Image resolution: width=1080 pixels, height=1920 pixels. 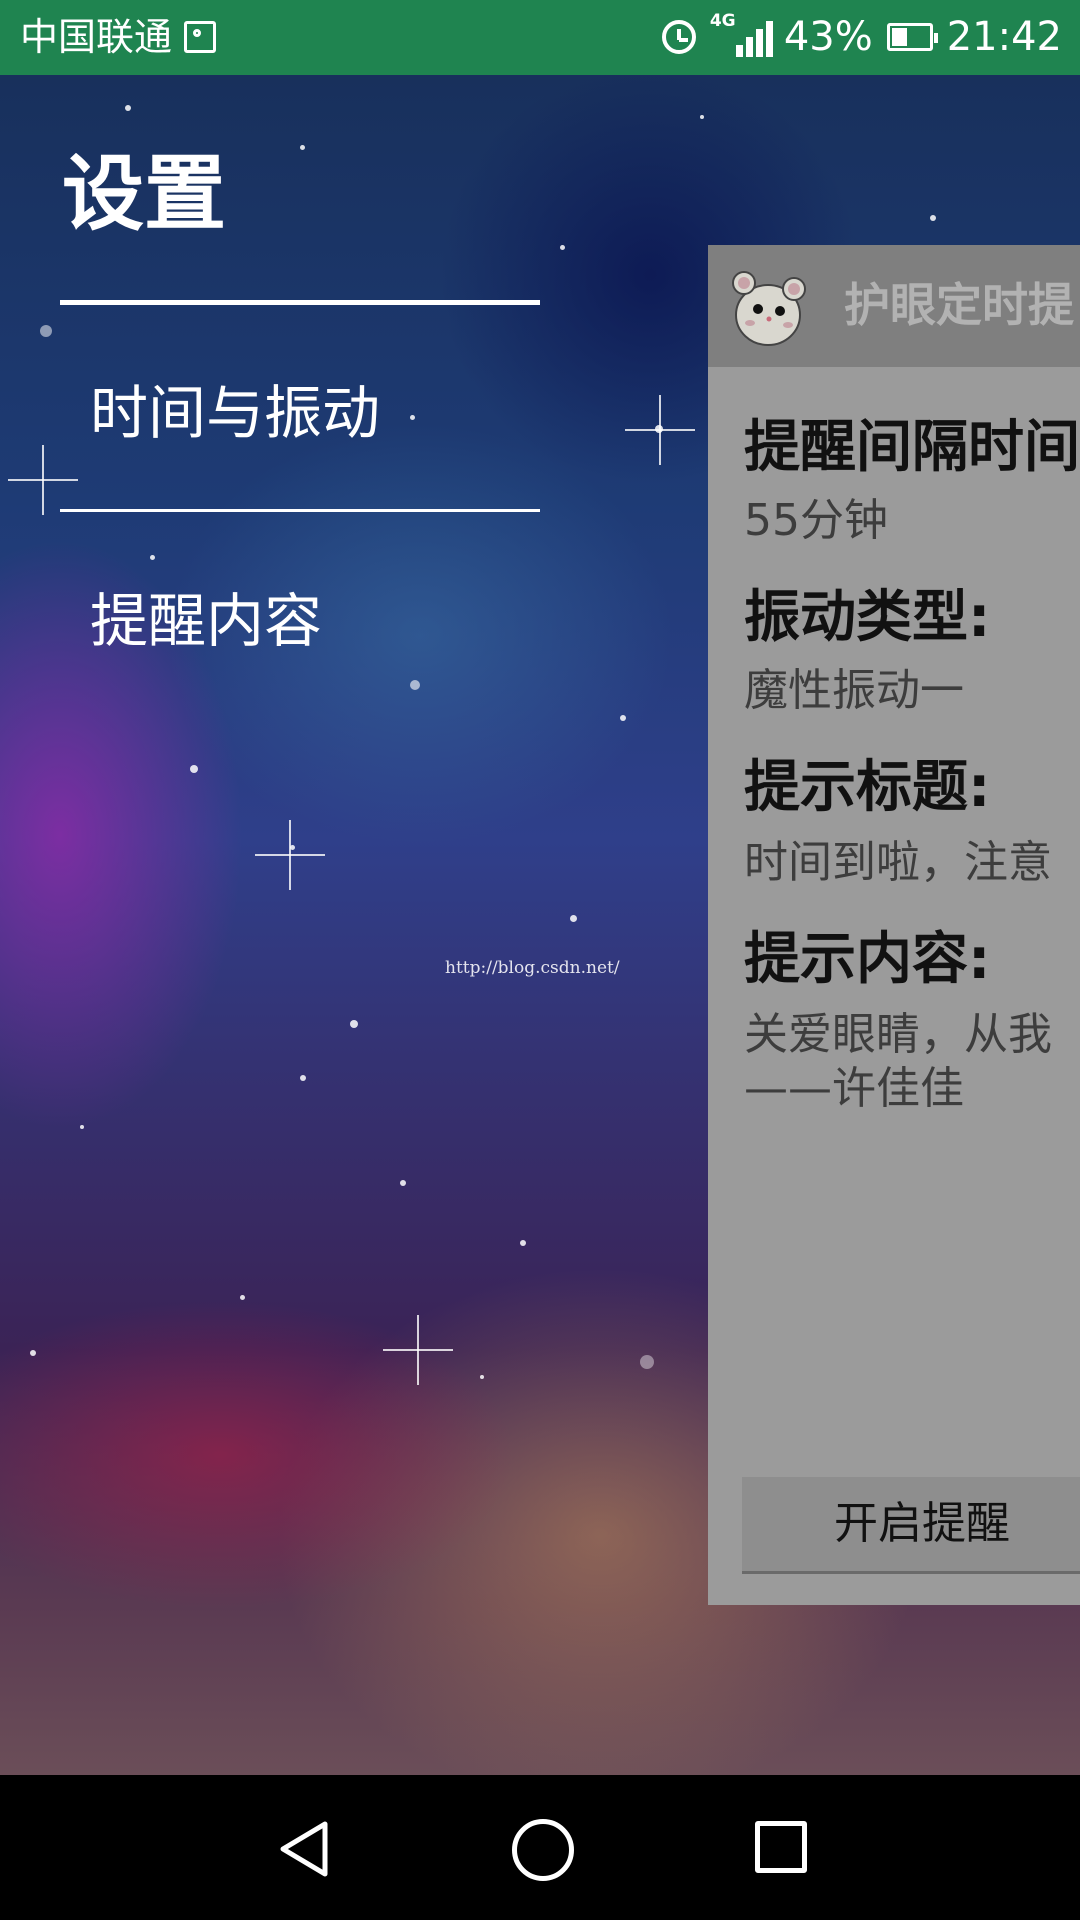 I want to click on field-label-title: 提示标题:, so click(x=867, y=787).